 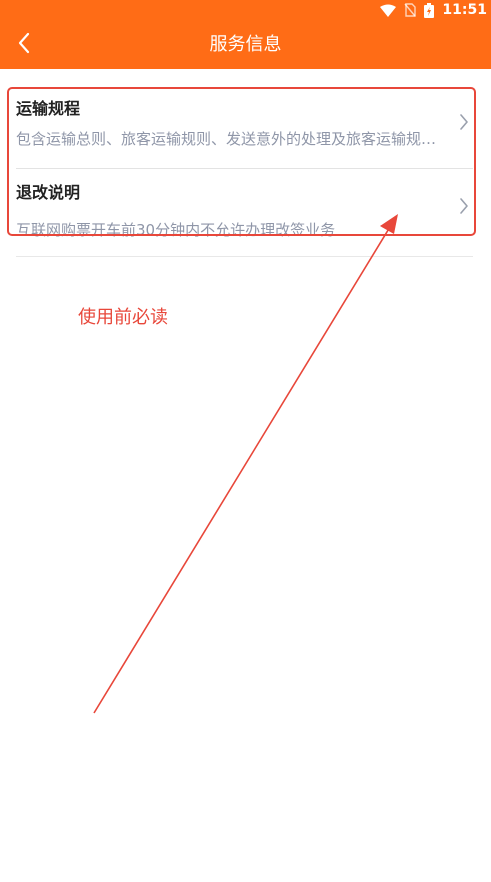 I want to click on list-item-title: 运输规程, so click(x=48, y=108).